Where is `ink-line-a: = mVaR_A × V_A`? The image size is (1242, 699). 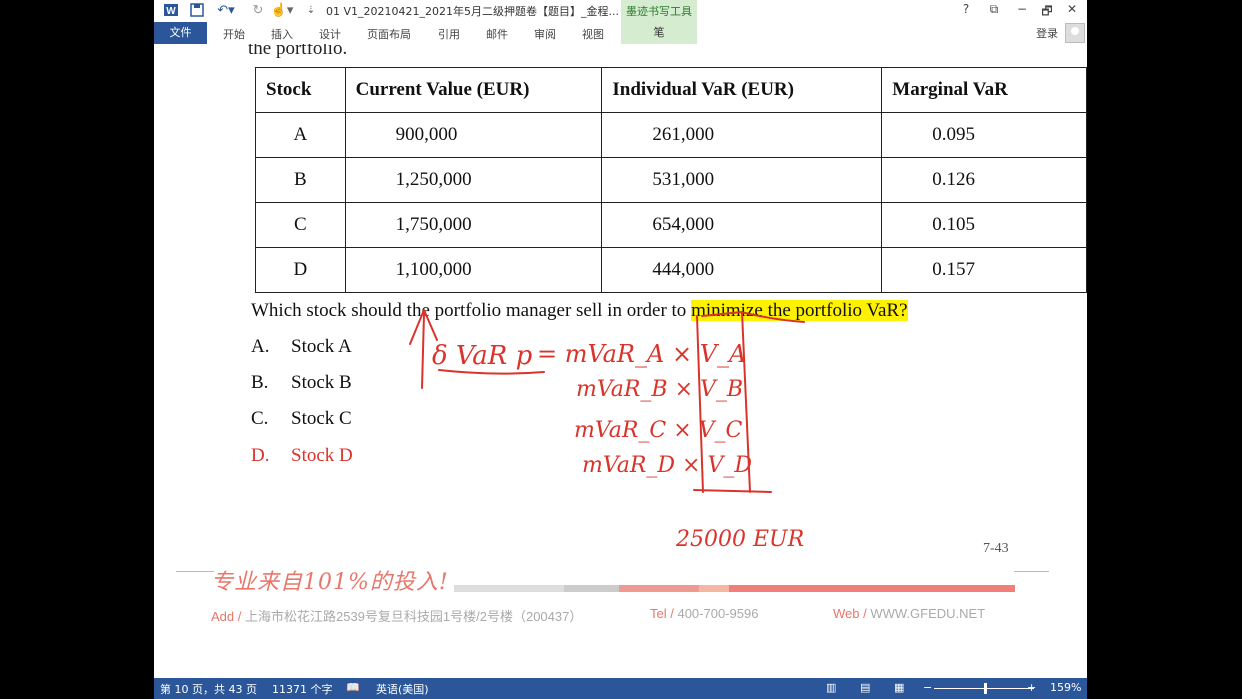
ink-line-a: = mVaR_A × V_A is located at coordinates (641, 354).